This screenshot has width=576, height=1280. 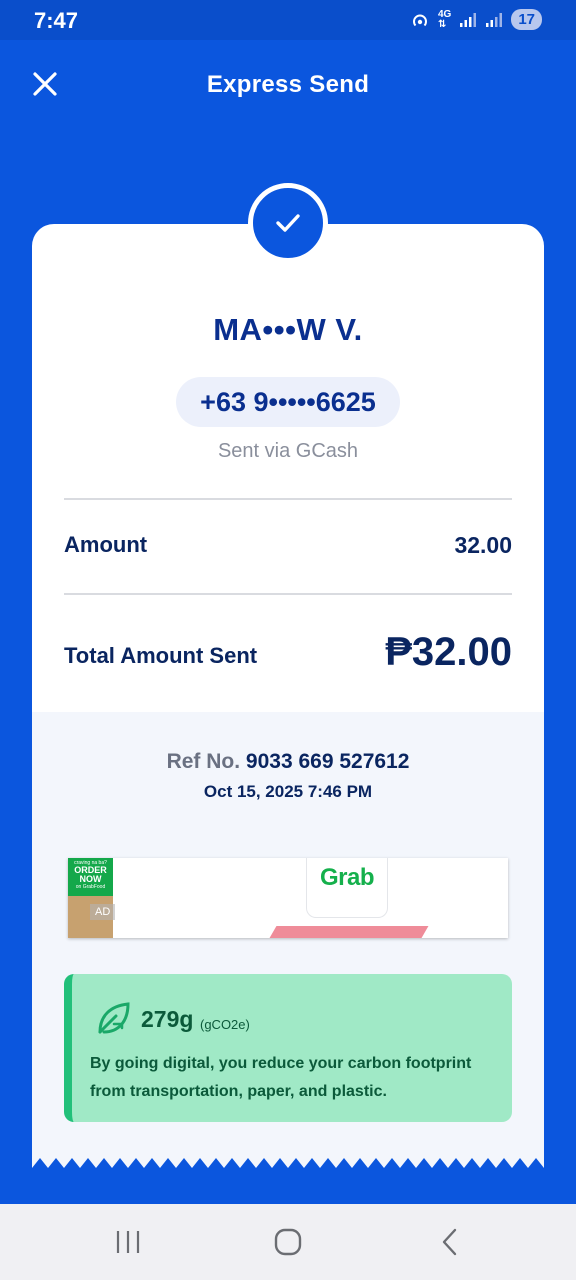 I want to click on status-bar: 7:47 4G ⇅ 17, so click(x=288, y=20).